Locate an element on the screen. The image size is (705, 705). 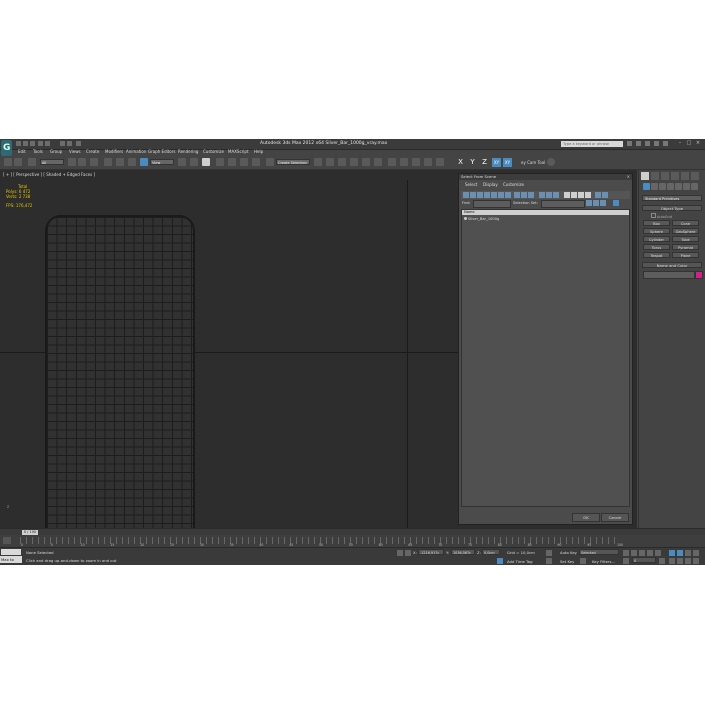
autogrid-box is located at coordinates (653, 215).